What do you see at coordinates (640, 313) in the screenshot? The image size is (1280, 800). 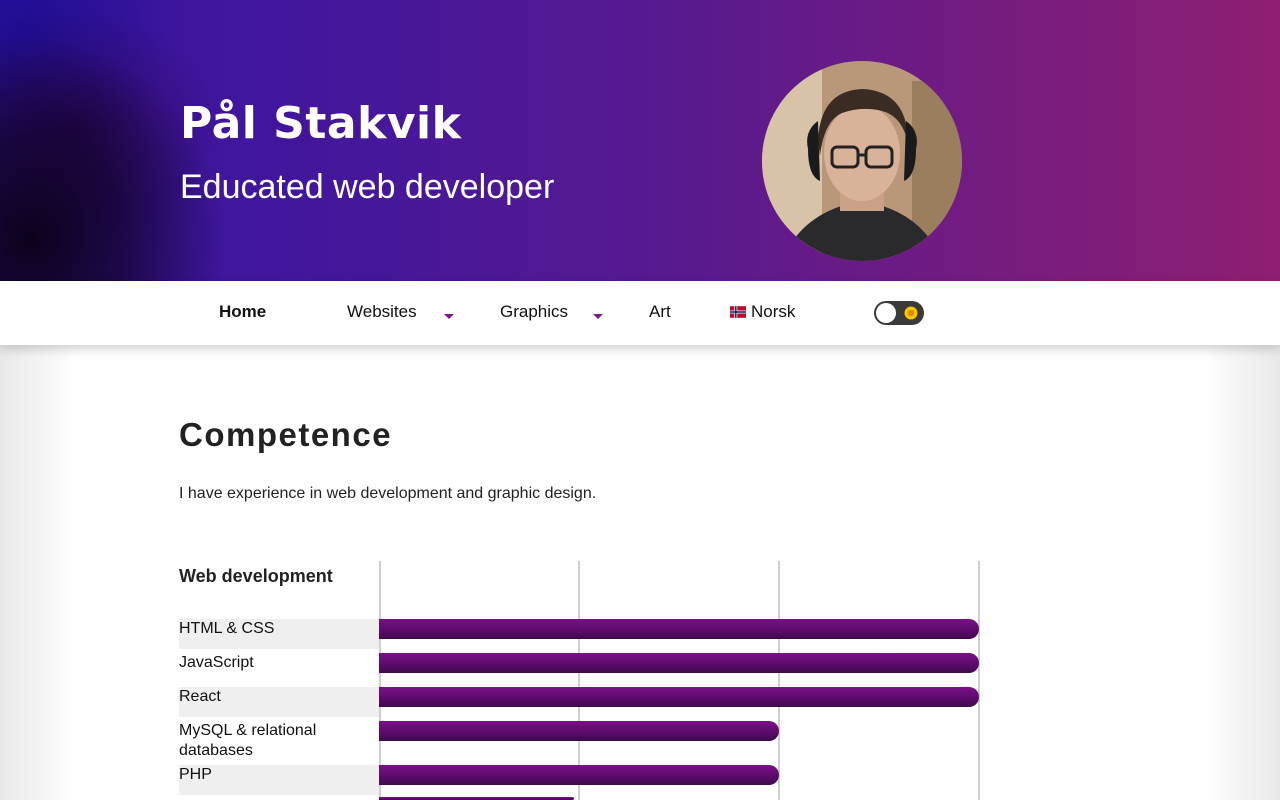 I see `main-nav: Home Websites Graphics Art Norsk` at bounding box center [640, 313].